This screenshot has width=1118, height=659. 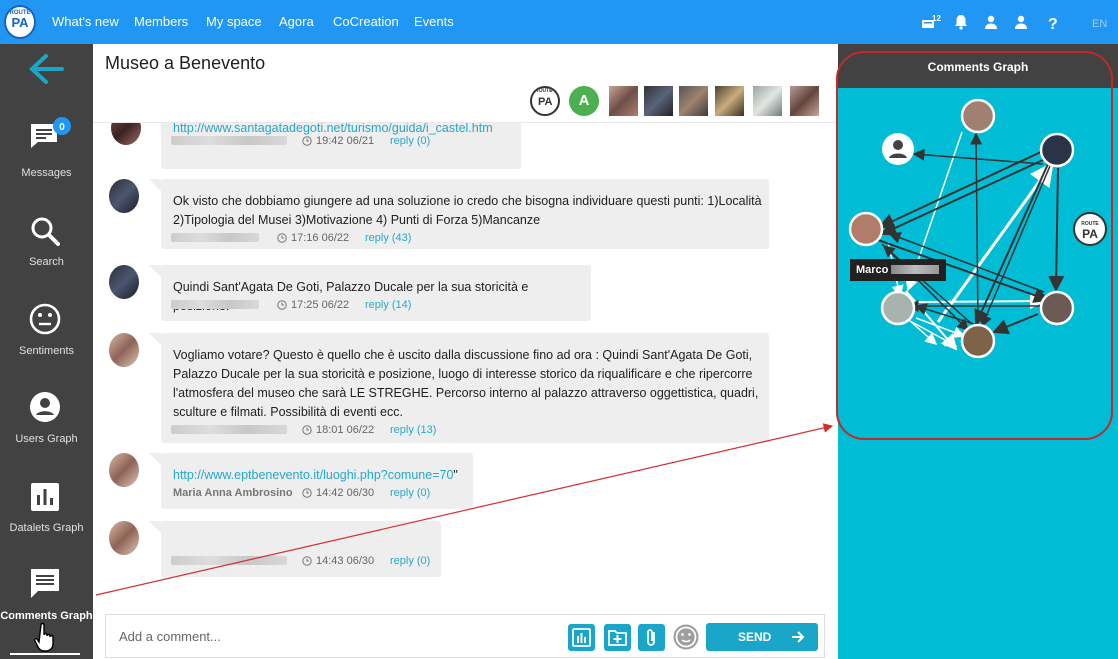 What do you see at coordinates (345, 430) in the screenshot?
I see `message-time: 18:01 06/22` at bounding box center [345, 430].